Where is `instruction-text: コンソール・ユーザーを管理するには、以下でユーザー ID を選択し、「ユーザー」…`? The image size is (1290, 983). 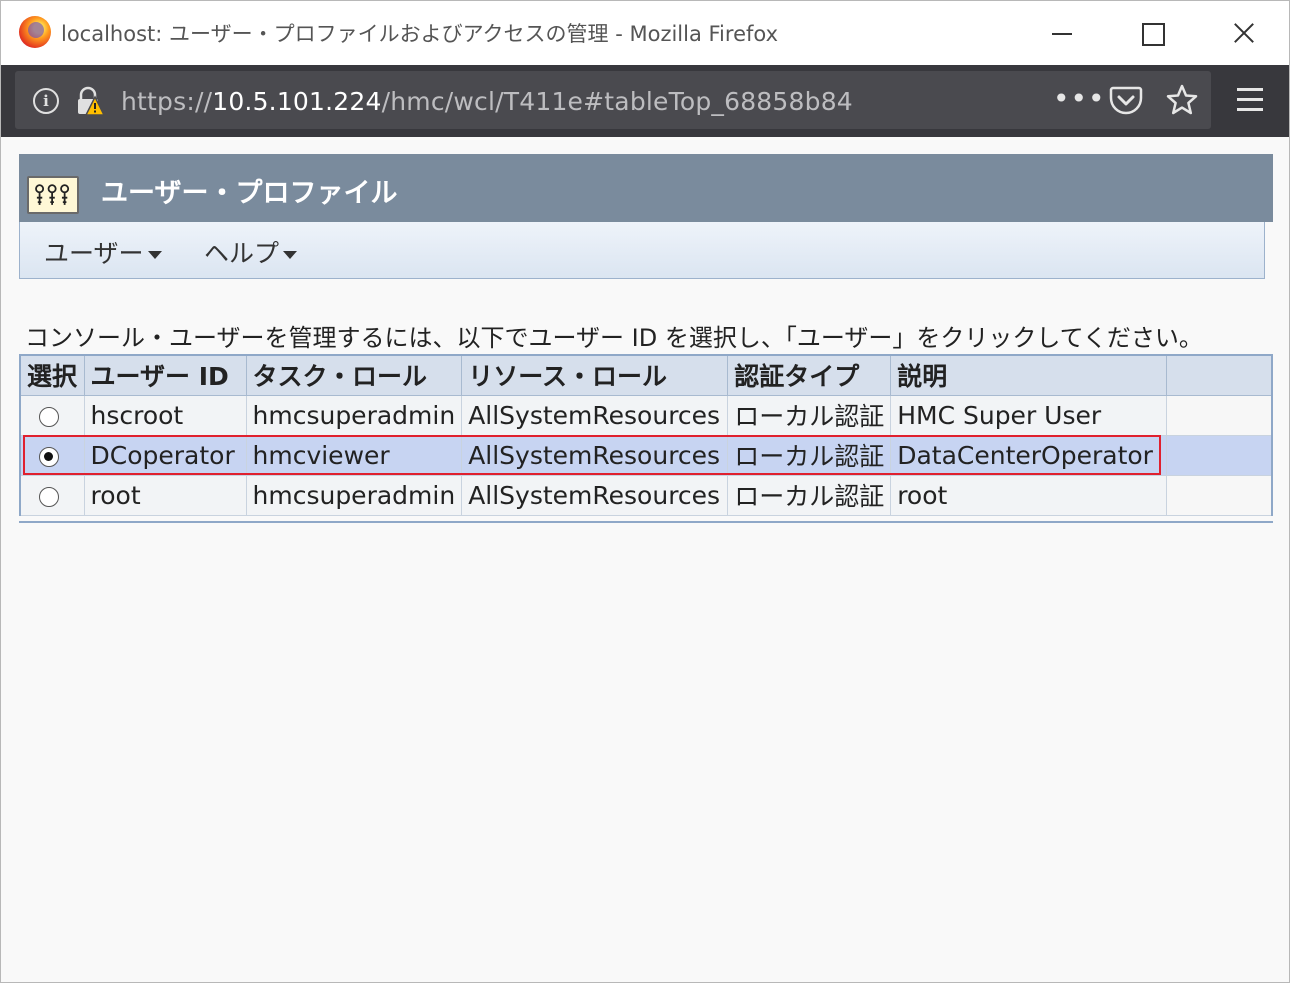
instruction-text: コンソール・ユーザーを管理するには、以下でユーザー ID を選択し、「ユーザー」… is located at coordinates (614, 338).